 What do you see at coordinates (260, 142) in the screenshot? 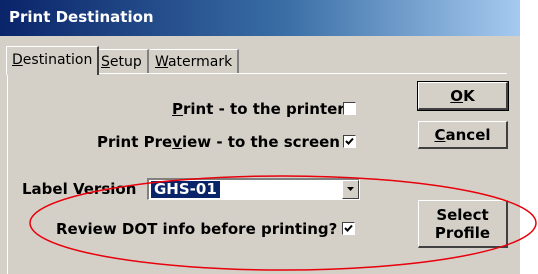
I see `print-preview-text-post: iew - to the screen` at bounding box center [260, 142].